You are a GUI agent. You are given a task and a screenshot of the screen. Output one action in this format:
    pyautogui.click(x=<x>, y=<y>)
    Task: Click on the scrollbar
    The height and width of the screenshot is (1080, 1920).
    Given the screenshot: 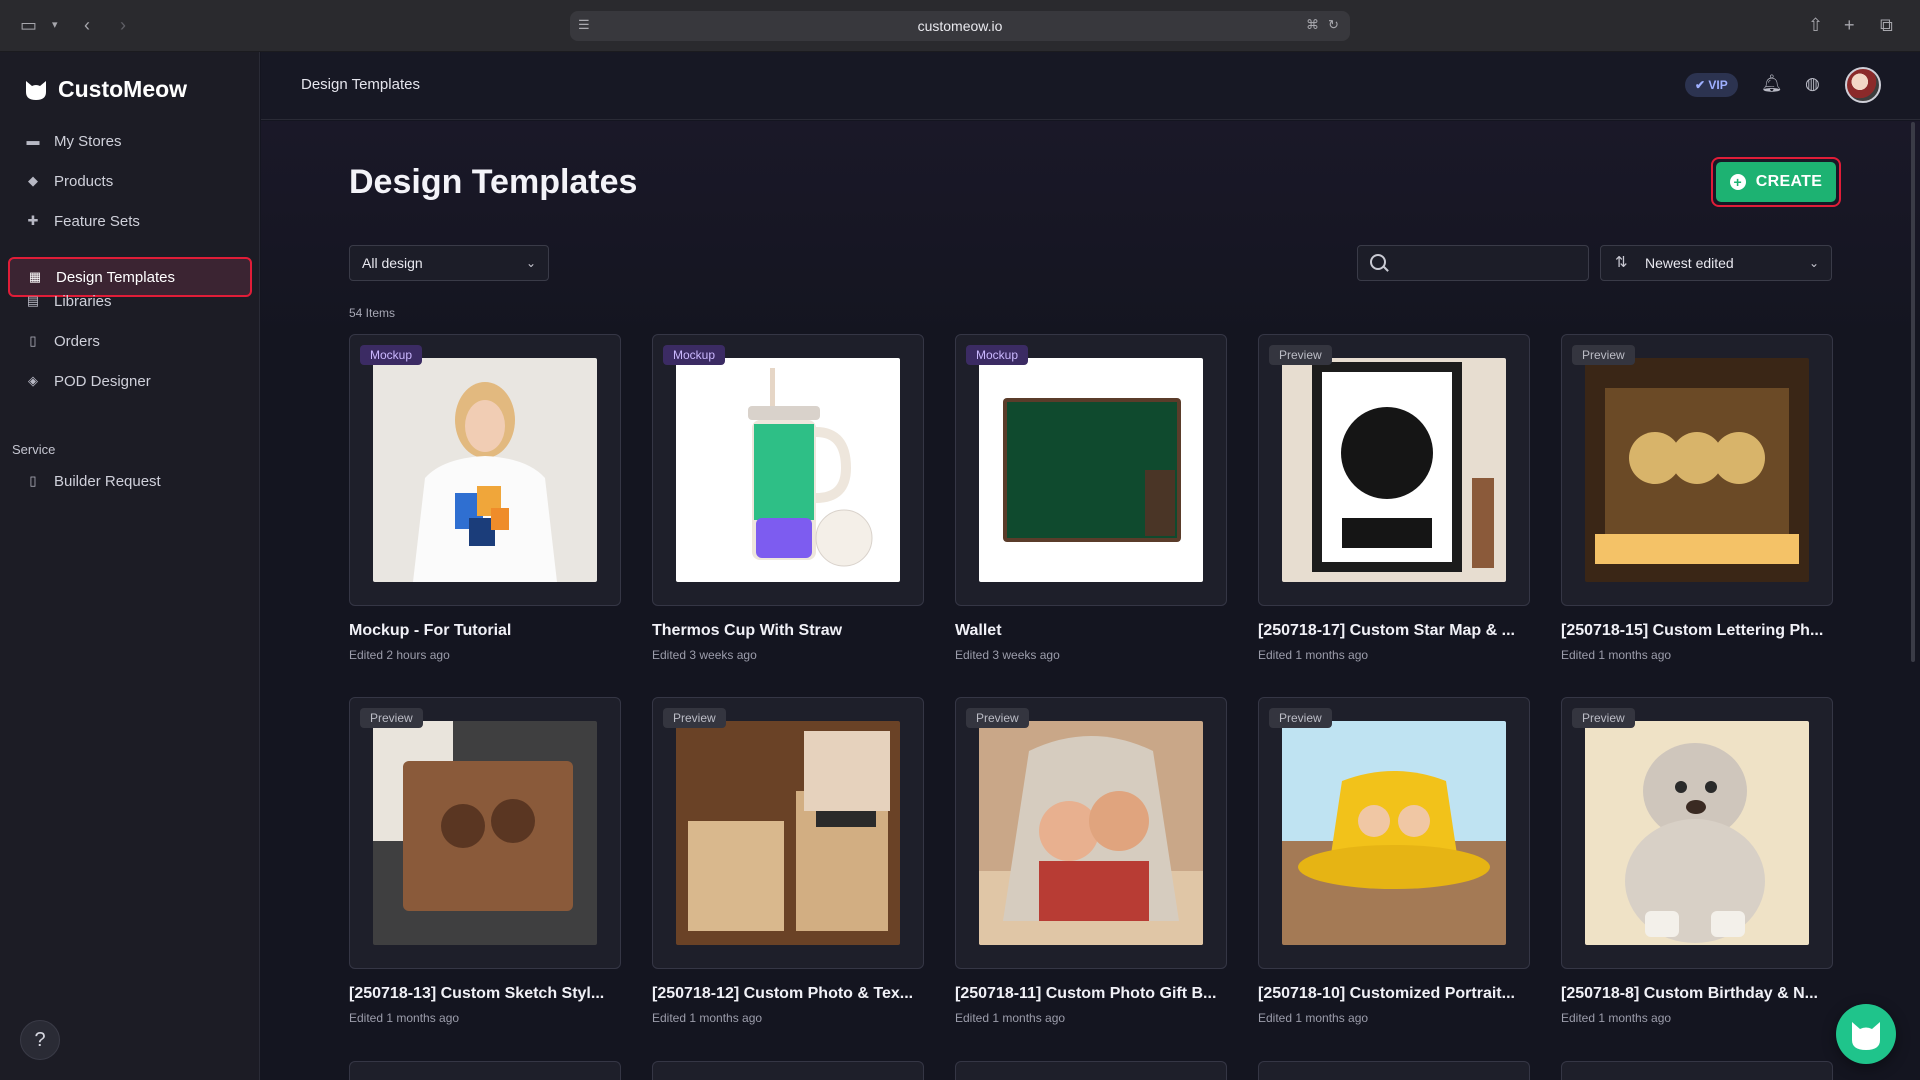 What is the action you would take?
    pyautogui.click(x=1913, y=392)
    